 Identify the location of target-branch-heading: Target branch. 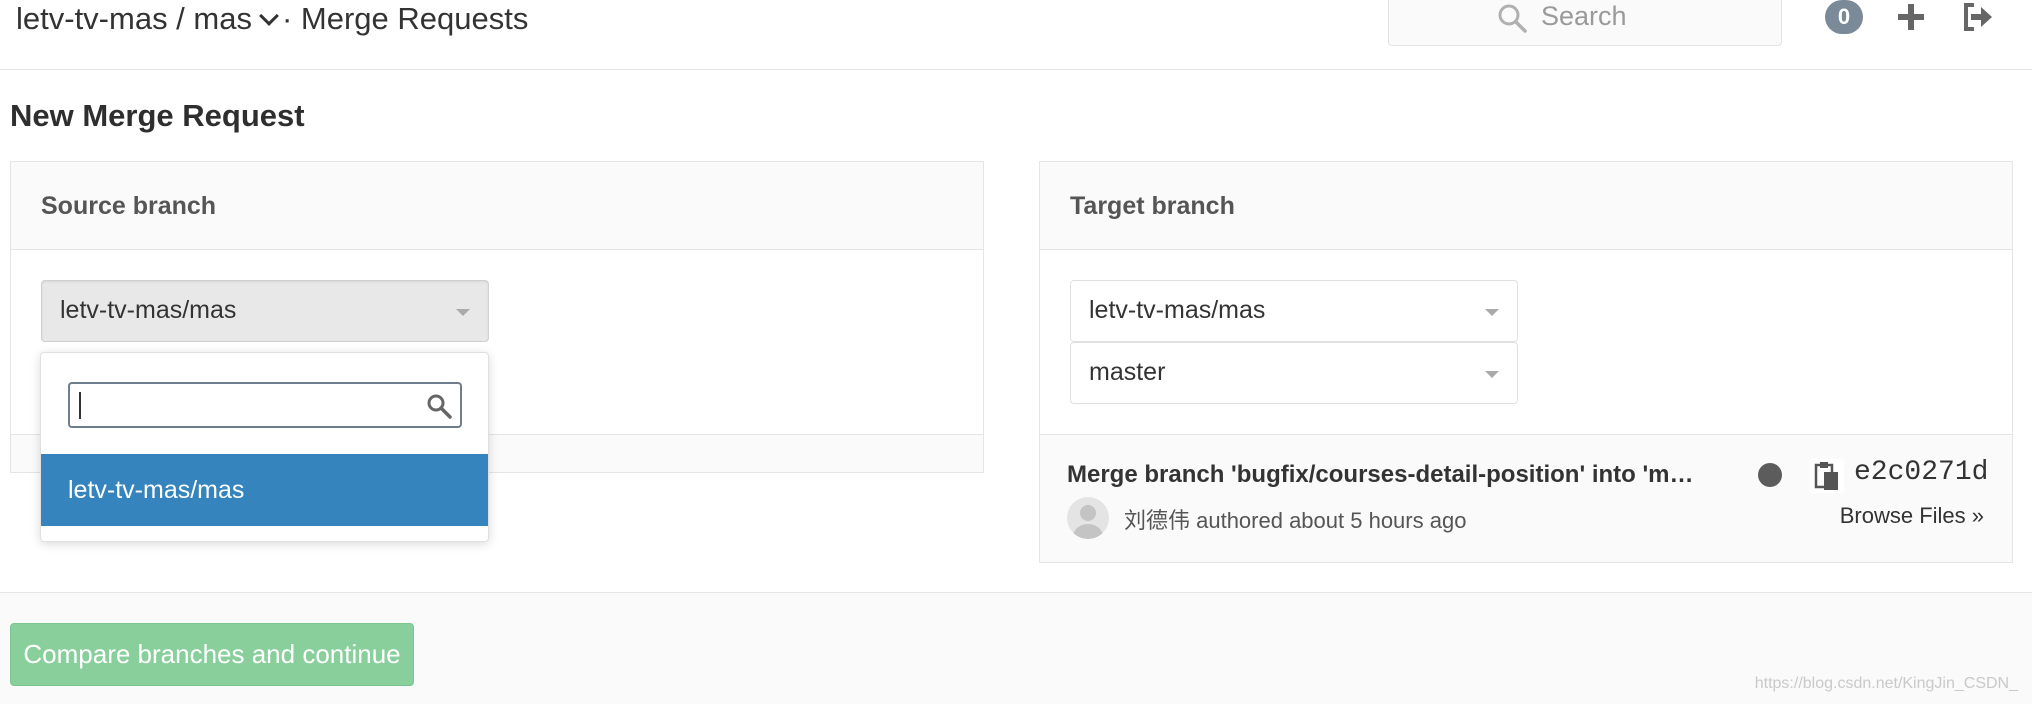
(1152, 206).